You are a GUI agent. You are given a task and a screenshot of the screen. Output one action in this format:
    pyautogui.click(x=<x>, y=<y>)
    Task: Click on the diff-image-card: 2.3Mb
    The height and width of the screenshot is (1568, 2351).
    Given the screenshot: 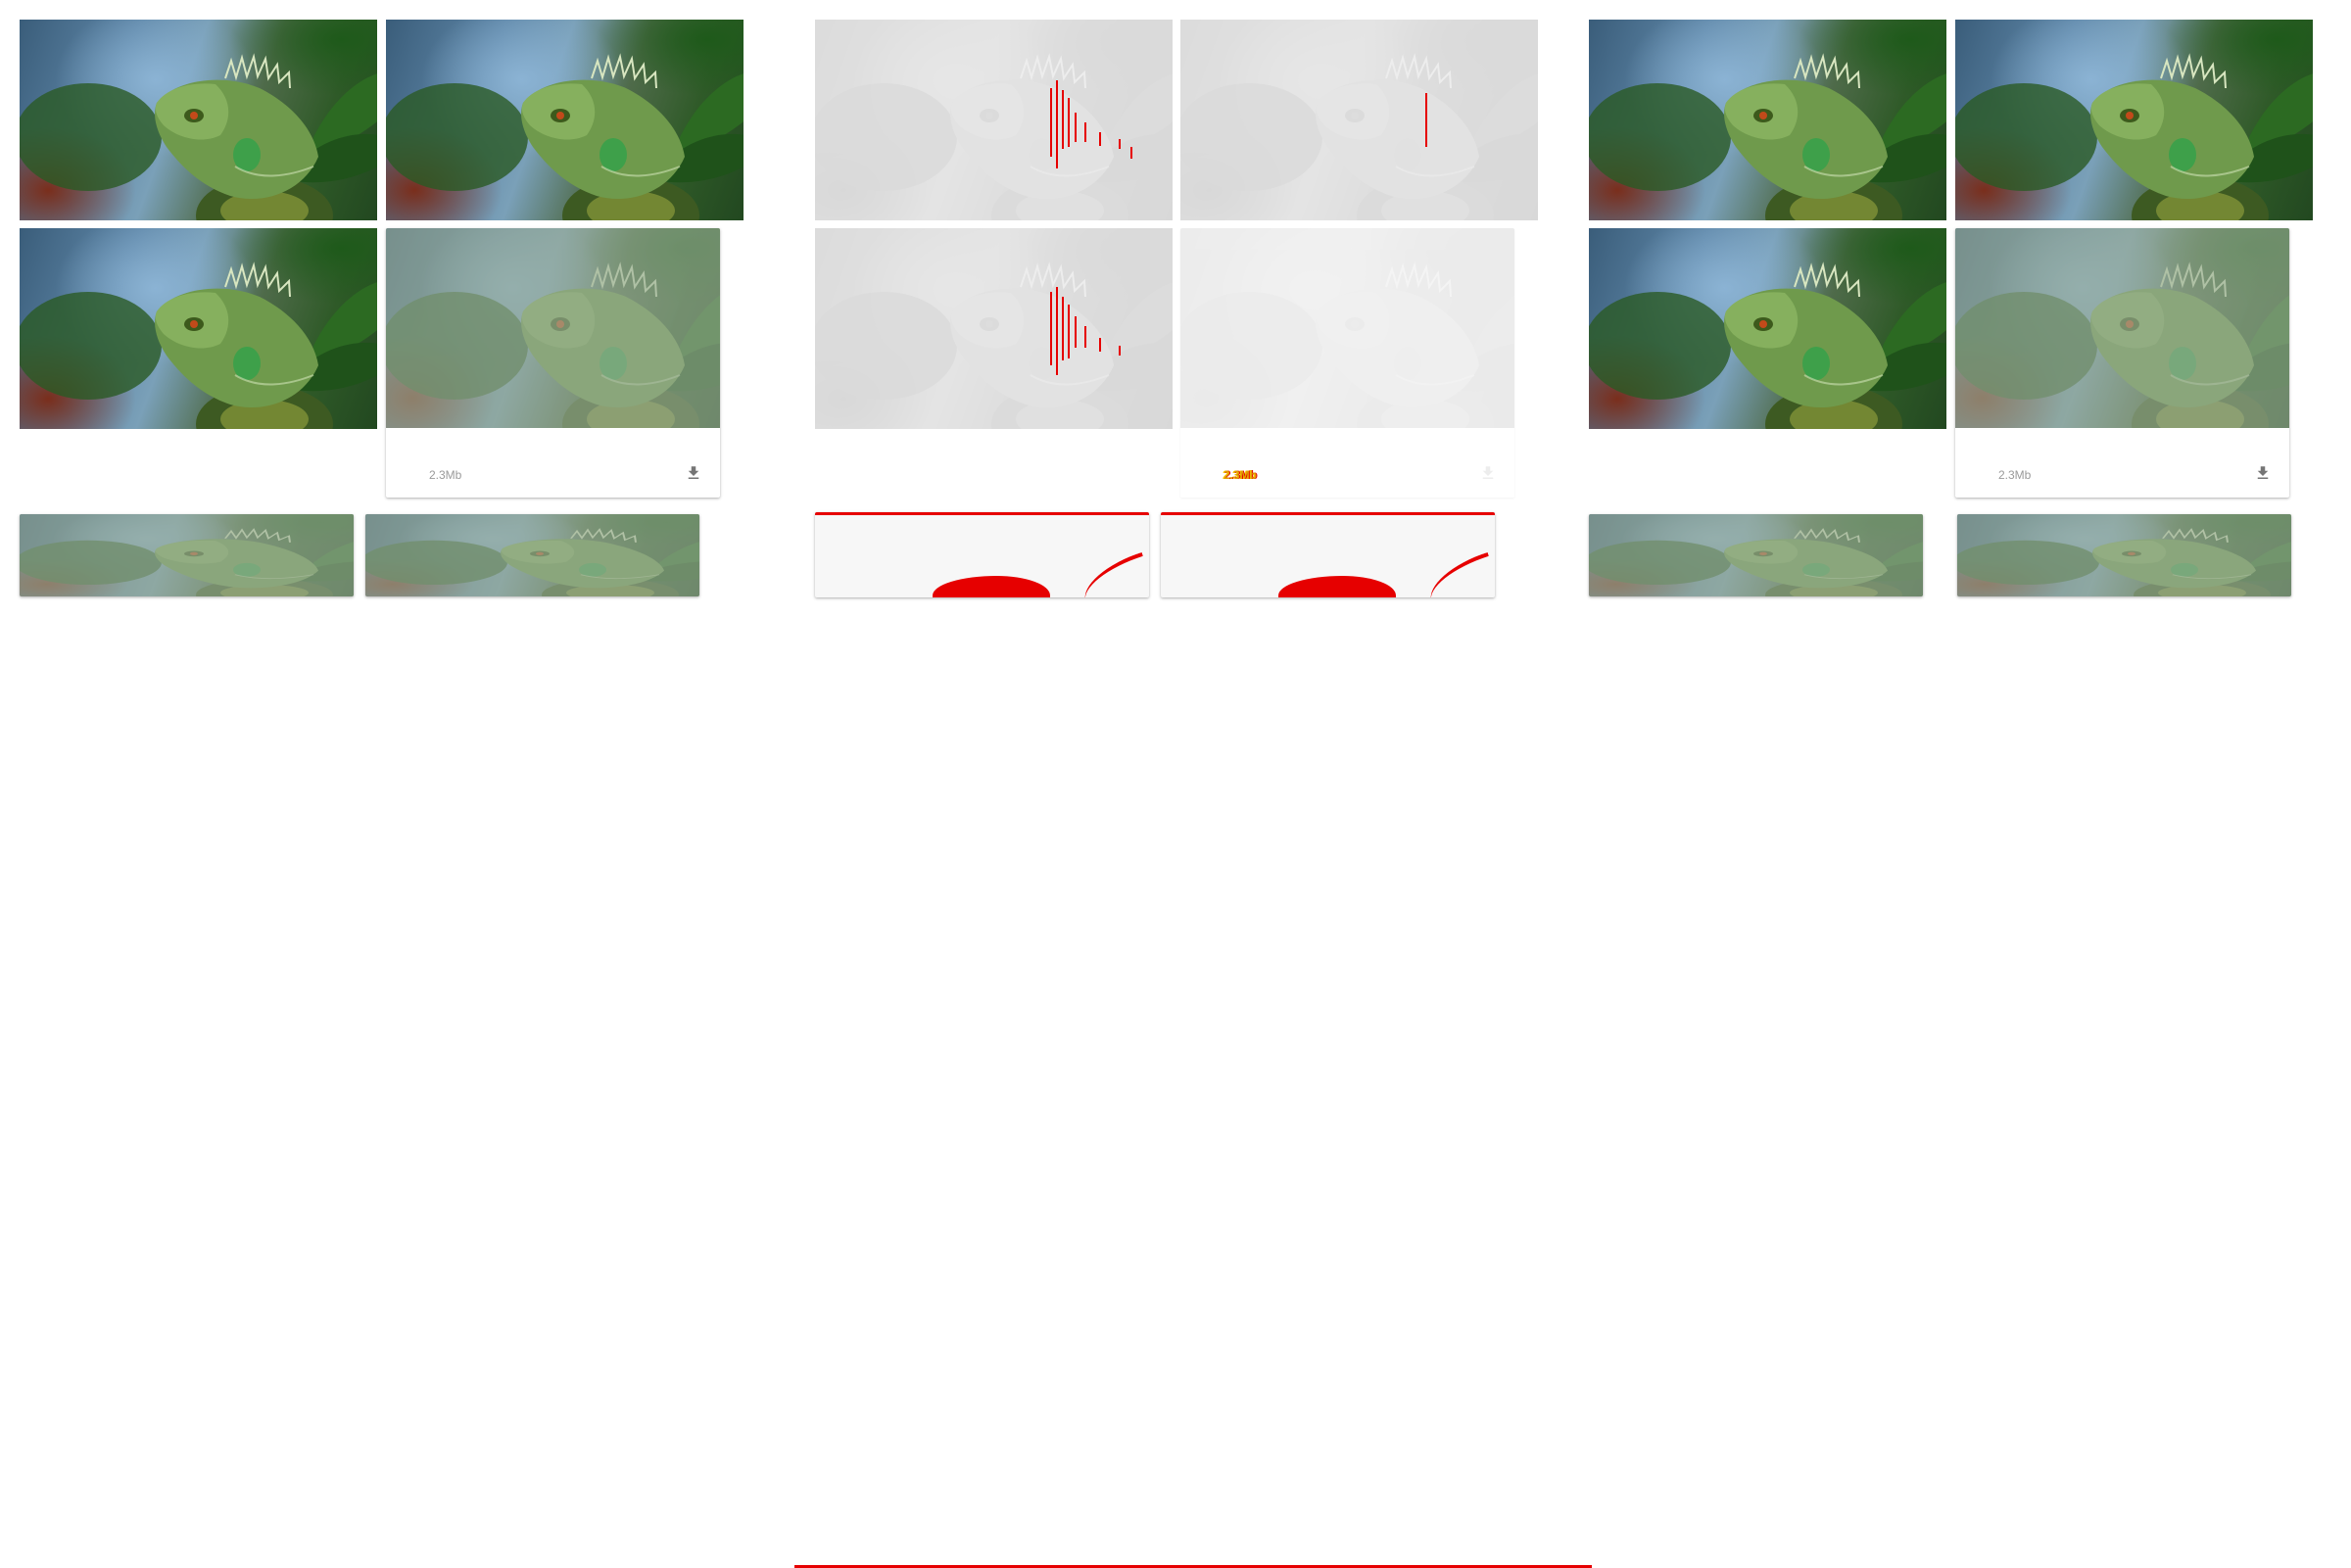 What is the action you would take?
    pyautogui.click(x=1347, y=363)
    